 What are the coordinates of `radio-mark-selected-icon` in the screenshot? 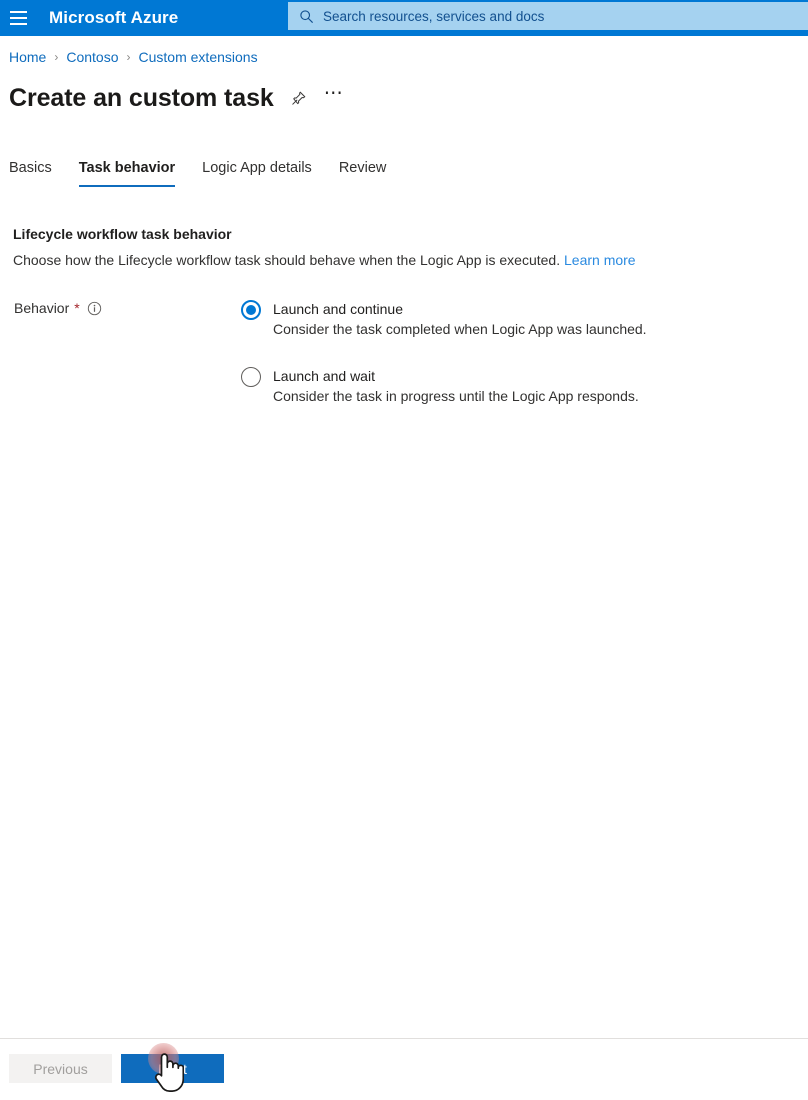 It's located at (251, 310).